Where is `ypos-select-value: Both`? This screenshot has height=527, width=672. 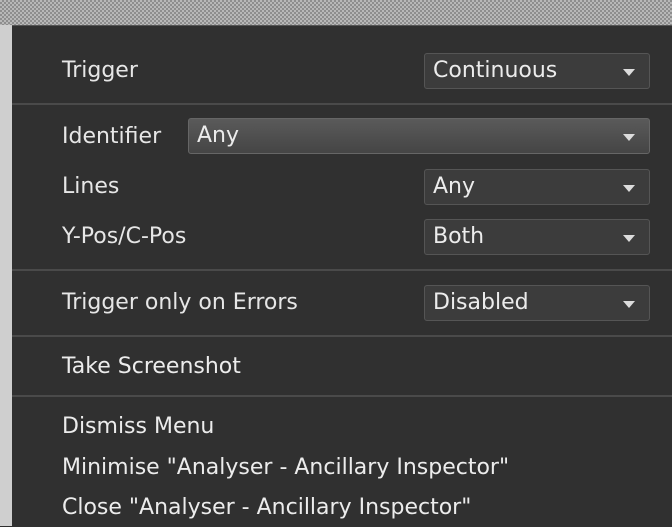 ypos-select-value: Both is located at coordinates (459, 236).